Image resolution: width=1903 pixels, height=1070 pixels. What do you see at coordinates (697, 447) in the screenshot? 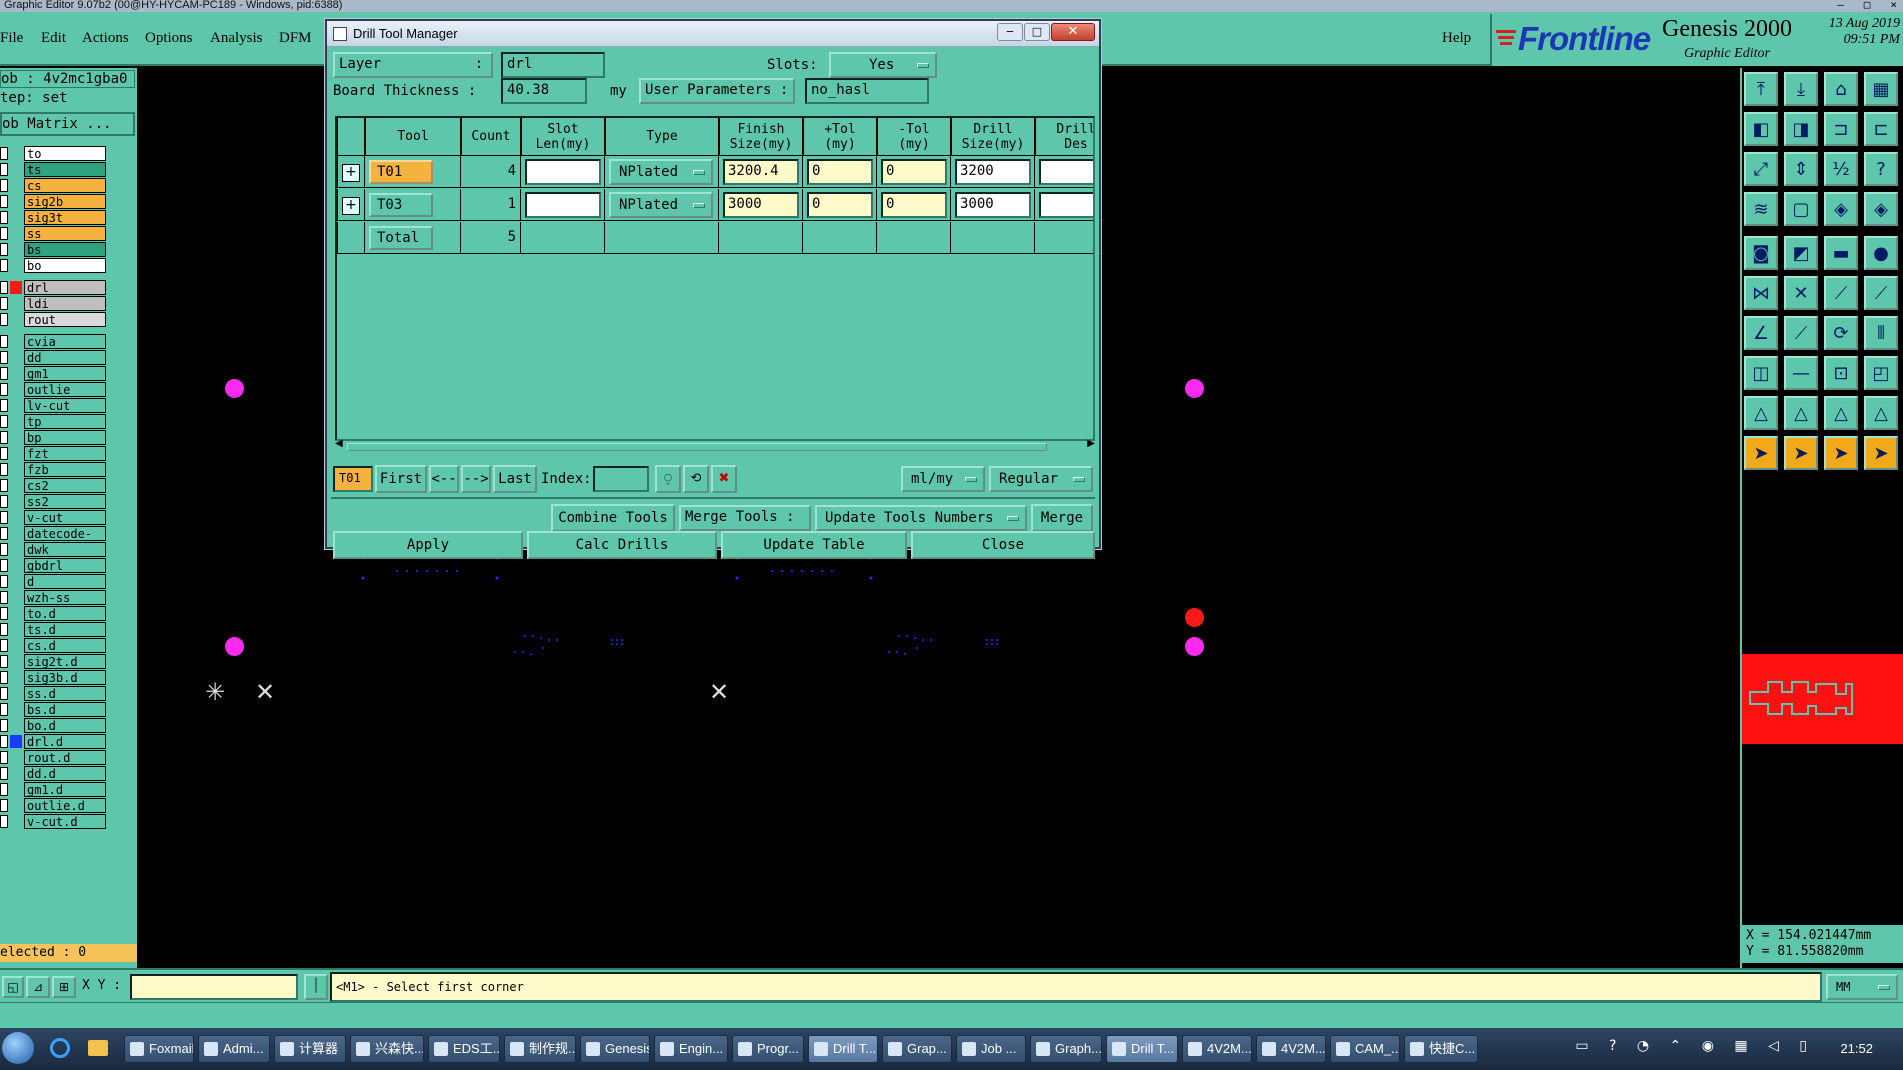
I see `scrollbar-thumb` at bounding box center [697, 447].